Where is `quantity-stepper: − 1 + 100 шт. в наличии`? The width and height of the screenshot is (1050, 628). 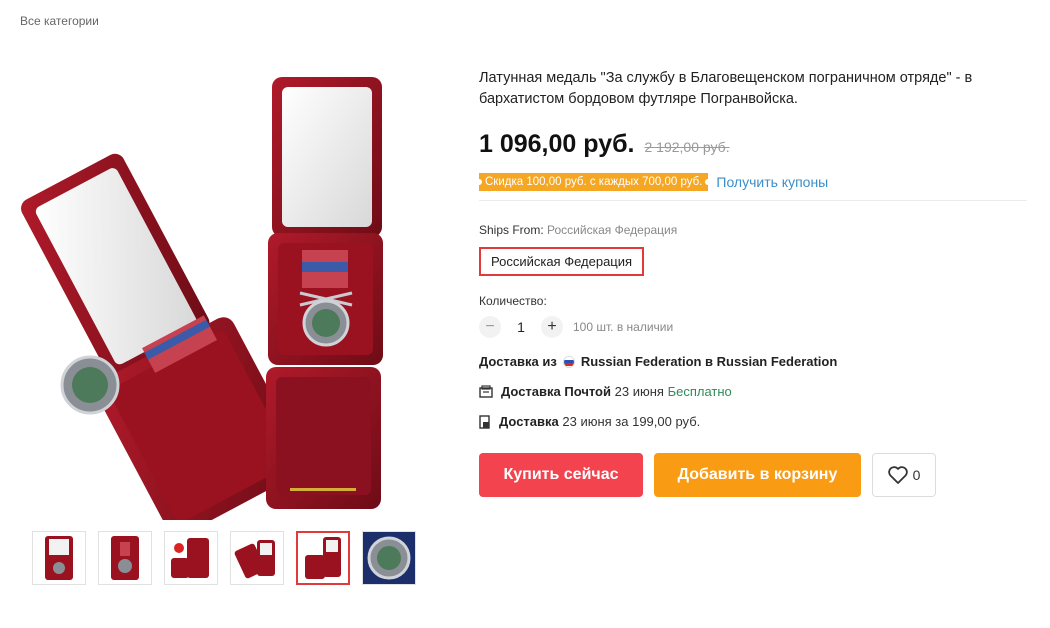
quantity-stepper: − 1 + 100 шт. в наличии is located at coordinates (754, 327).